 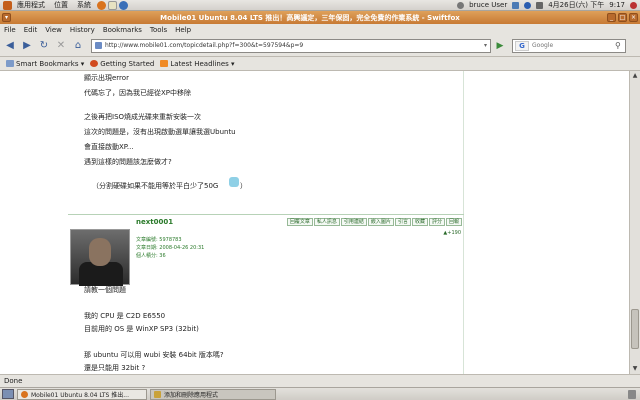 What do you see at coordinates (101, 5) in the screenshot?
I see `firefox-launcher-icon` at bounding box center [101, 5].